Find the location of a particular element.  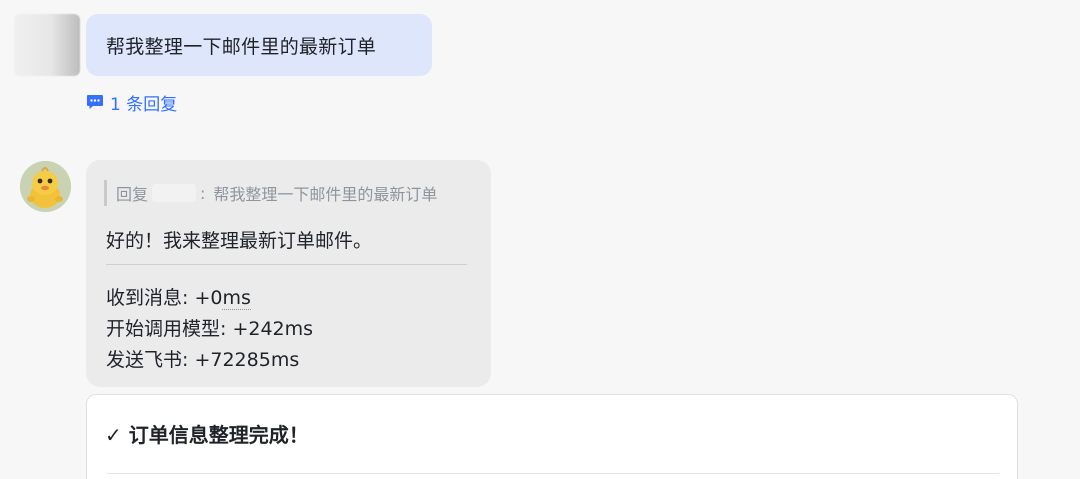

quote-prefix: 回复 is located at coordinates (132, 194).